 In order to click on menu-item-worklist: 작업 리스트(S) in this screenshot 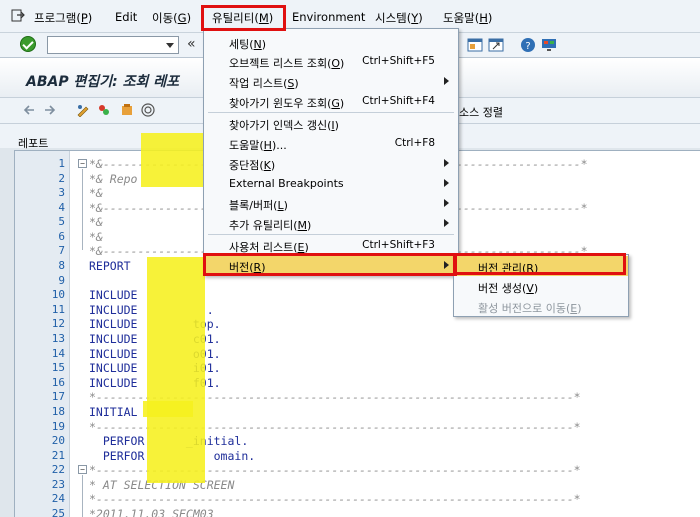, I will do `click(331, 81)`.